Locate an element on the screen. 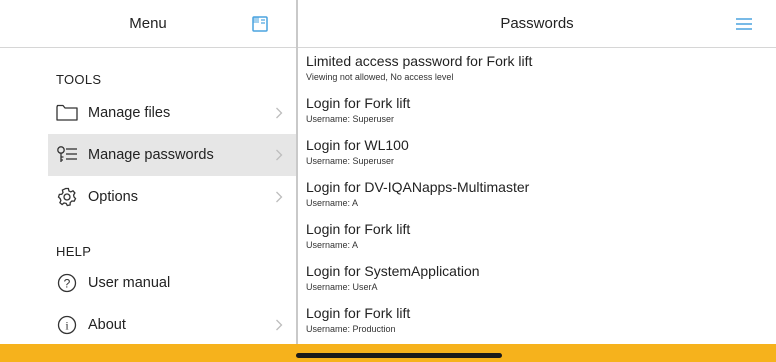 The height and width of the screenshot is (362, 776). gear-icon is located at coordinates (67, 197).